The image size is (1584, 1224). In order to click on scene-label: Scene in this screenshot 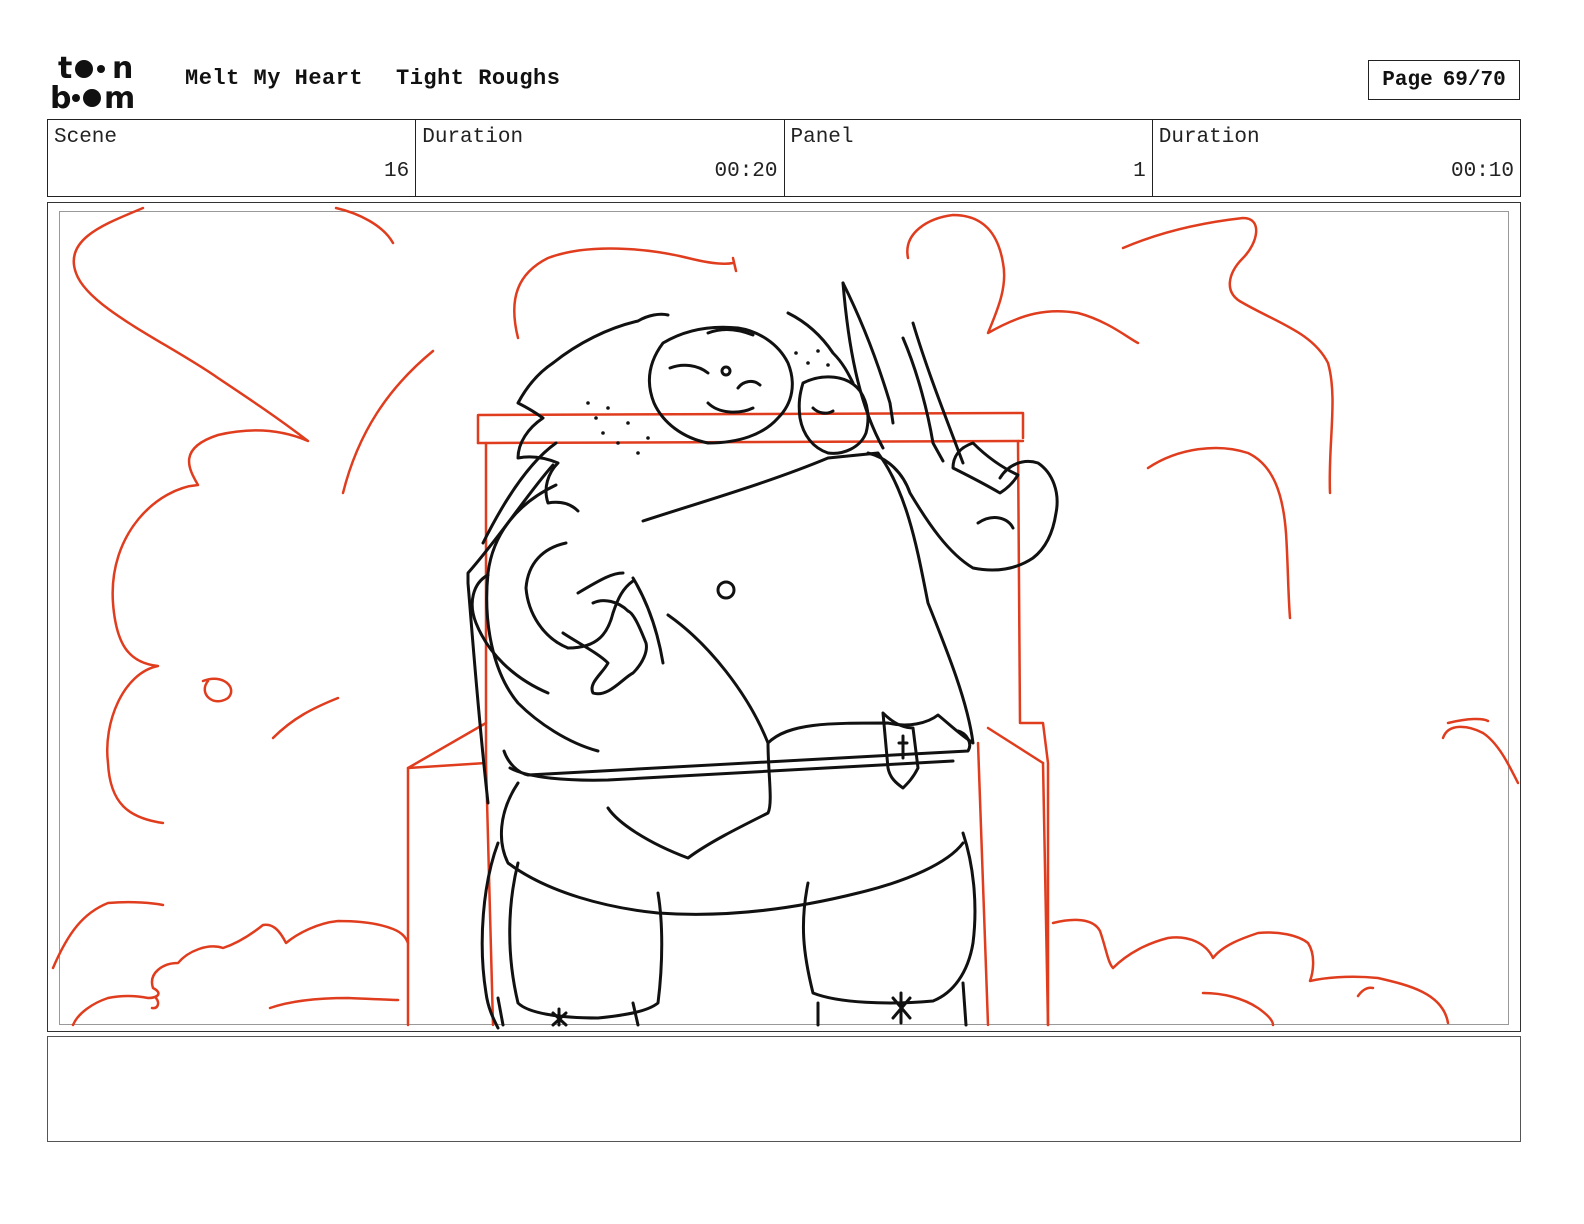, I will do `click(86, 137)`.